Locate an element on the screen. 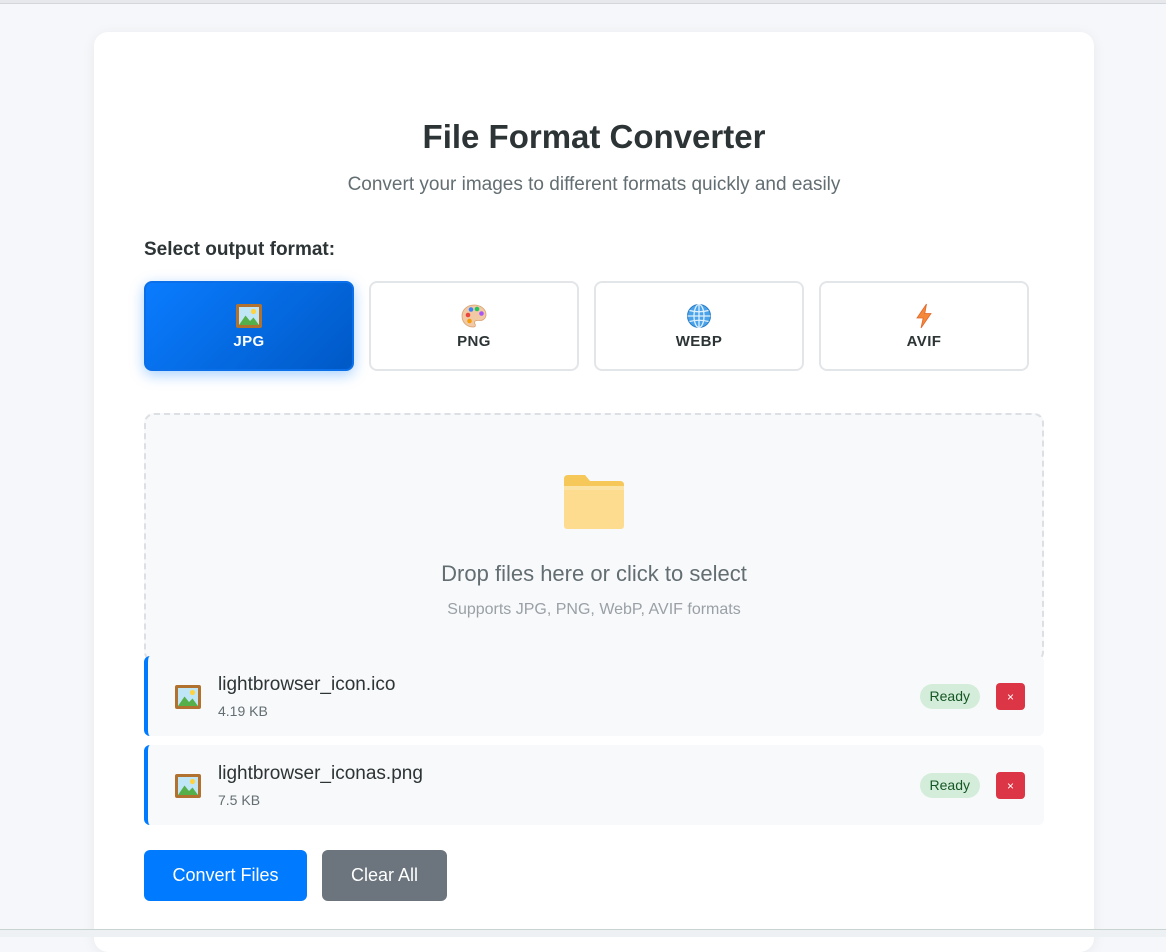 The width and height of the screenshot is (1166, 952). format-option-label: WEBP is located at coordinates (699, 341).